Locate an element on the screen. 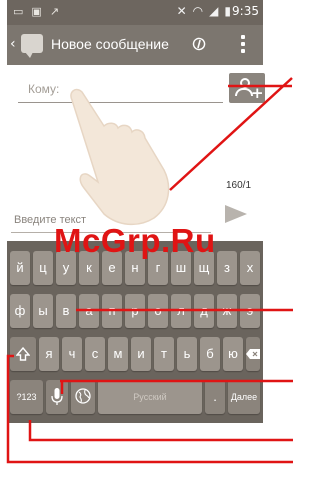 The height and width of the screenshot is (482, 320). notification-icons: ▭ ▣ ↗ is located at coordinates (36, 11).